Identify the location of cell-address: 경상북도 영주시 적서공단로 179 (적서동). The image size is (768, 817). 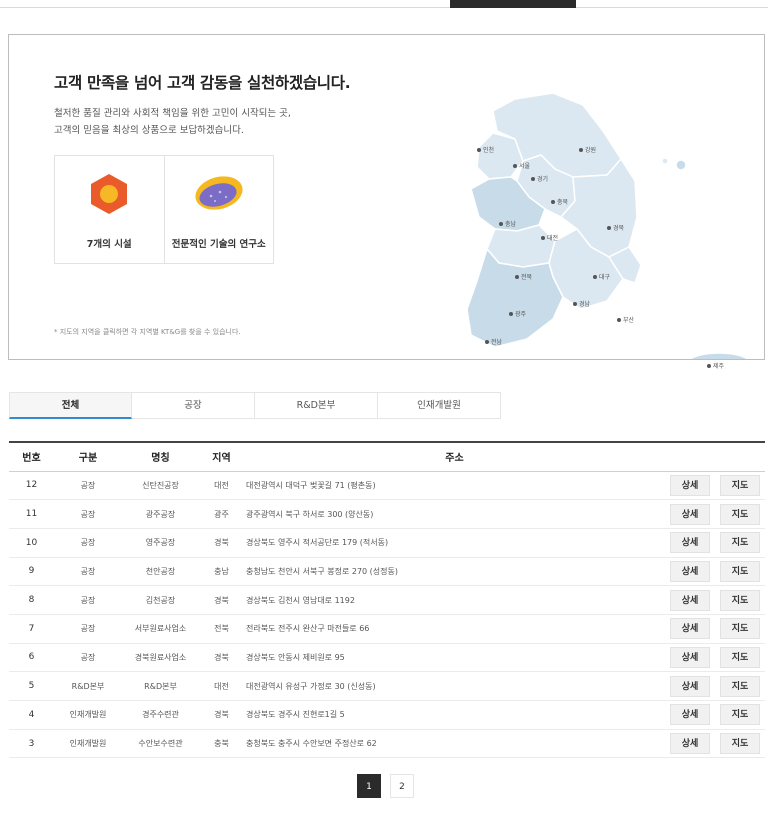
(454, 543).